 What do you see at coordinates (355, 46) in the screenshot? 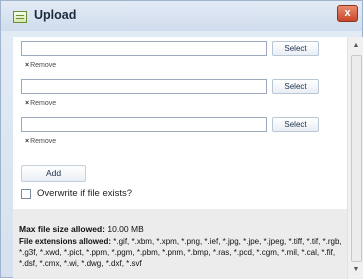
I see `scroll-up-icon: ▲` at bounding box center [355, 46].